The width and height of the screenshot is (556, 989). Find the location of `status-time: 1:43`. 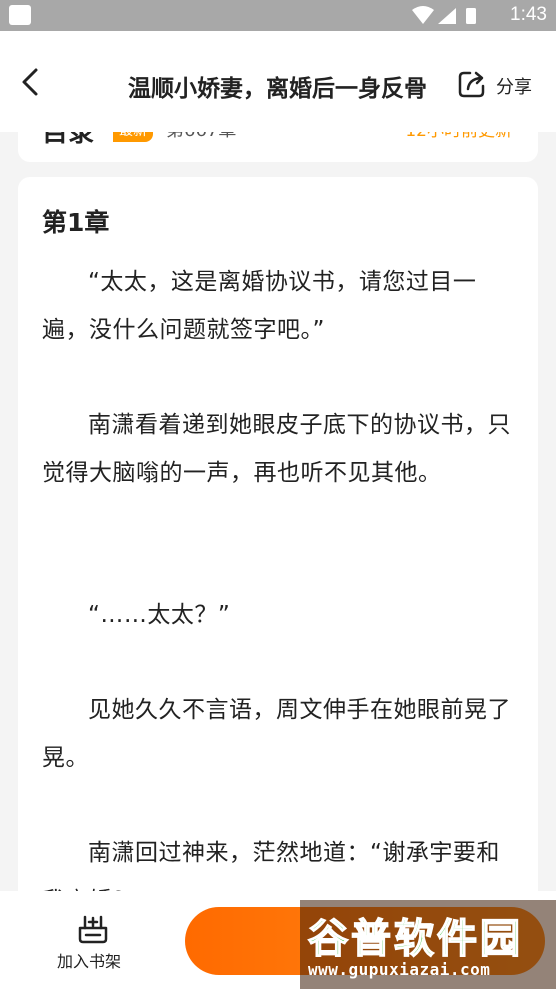

status-time: 1:43 is located at coordinates (528, 14).